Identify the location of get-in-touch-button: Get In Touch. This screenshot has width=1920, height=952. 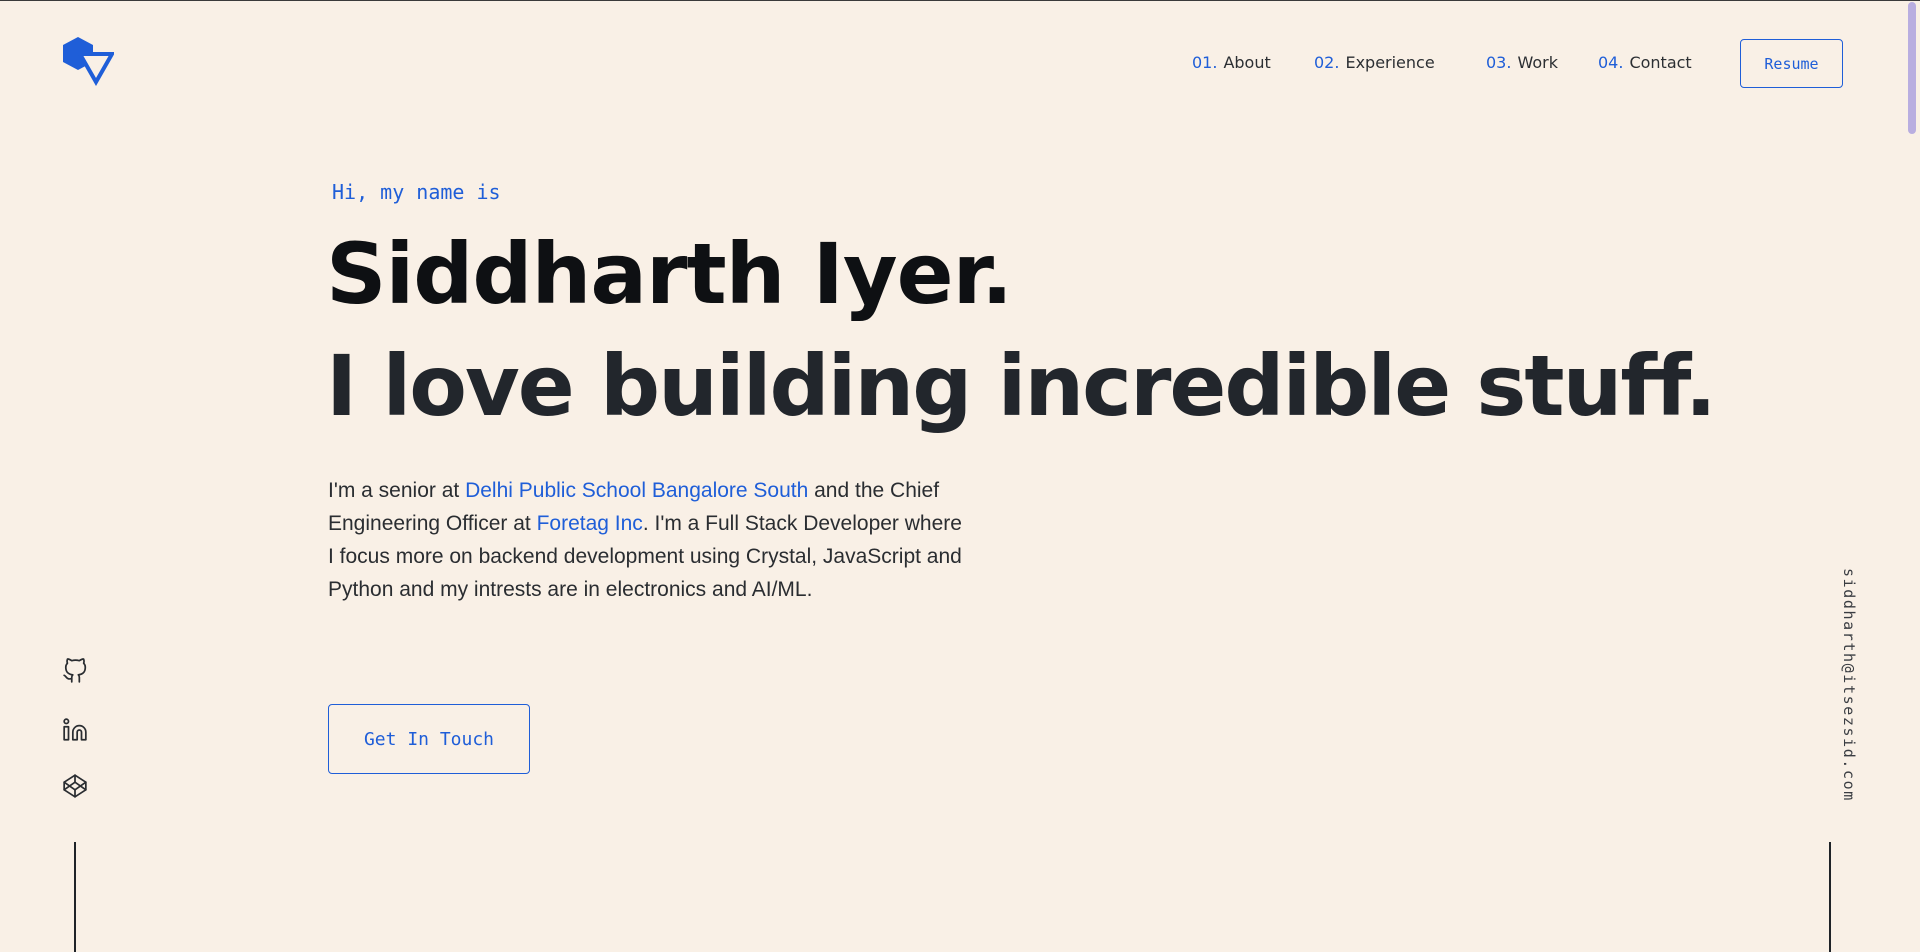
(429, 739).